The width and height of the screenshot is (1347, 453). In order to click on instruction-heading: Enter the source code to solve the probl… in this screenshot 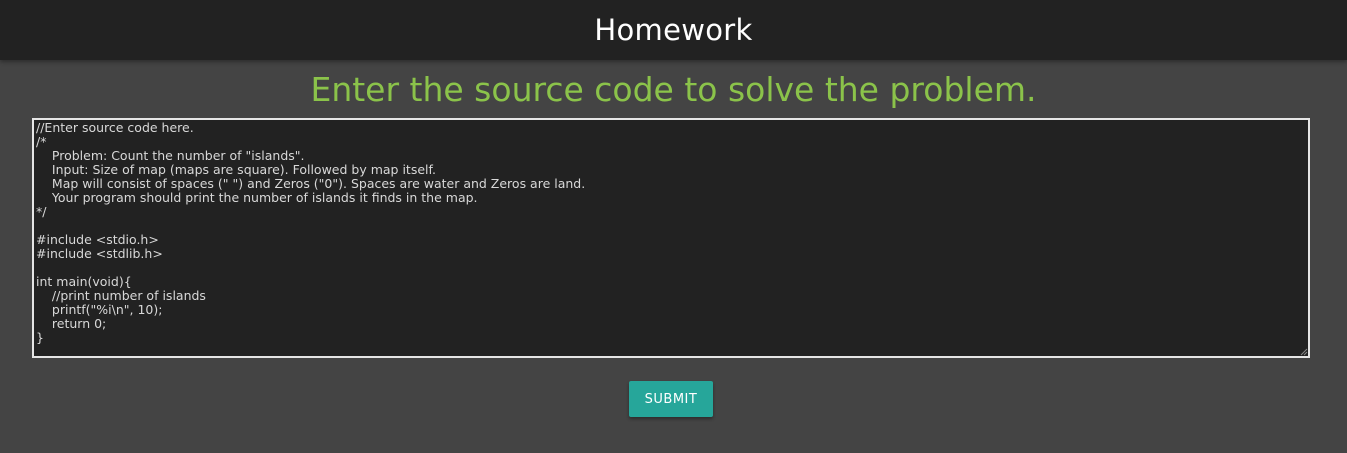, I will do `click(673, 89)`.